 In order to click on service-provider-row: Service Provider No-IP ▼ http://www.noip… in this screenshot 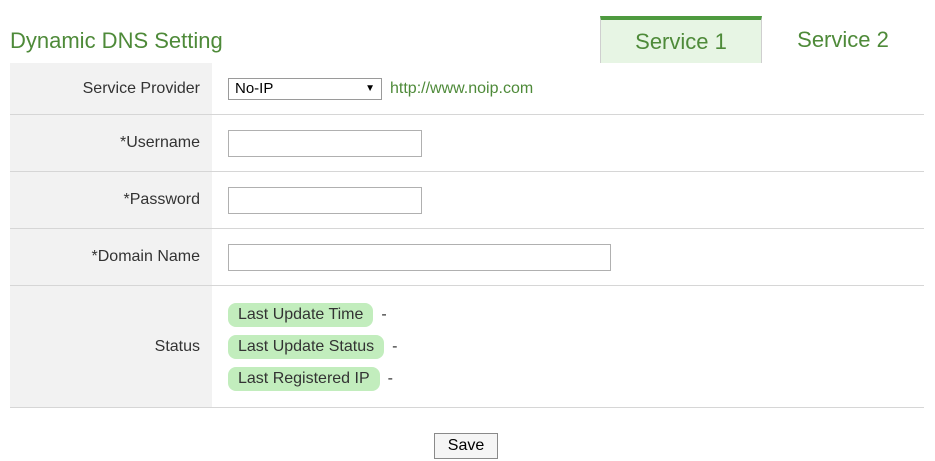, I will do `click(467, 89)`.